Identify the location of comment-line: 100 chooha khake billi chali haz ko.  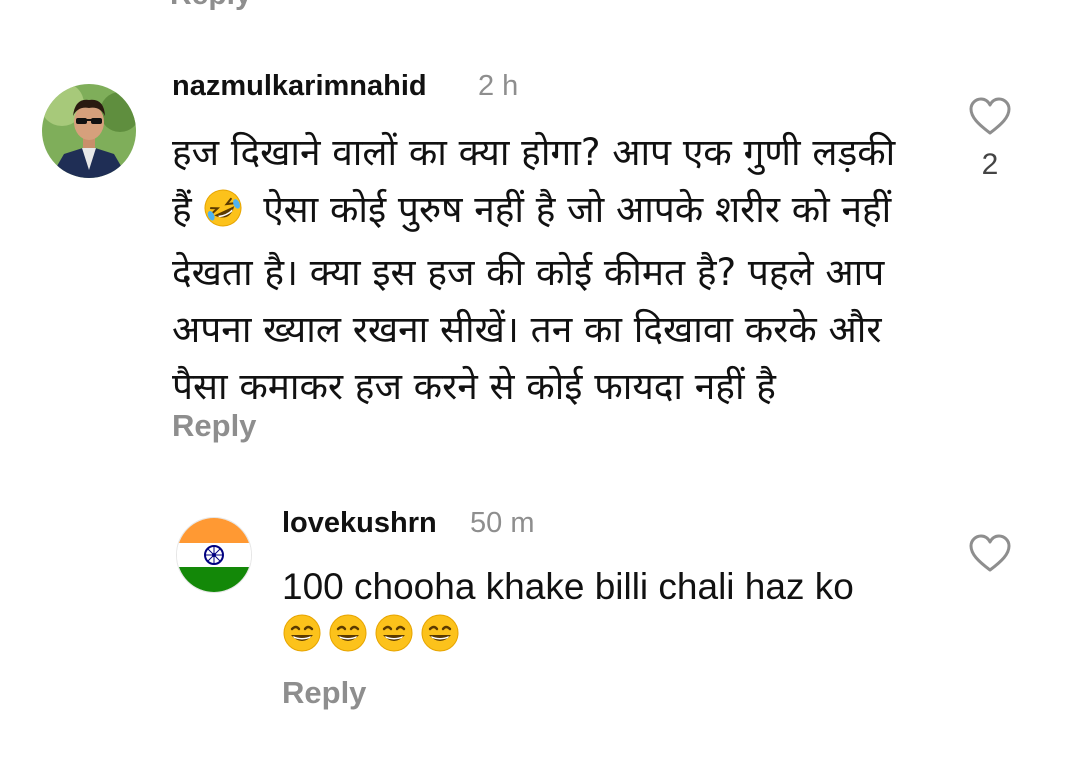
(568, 586).